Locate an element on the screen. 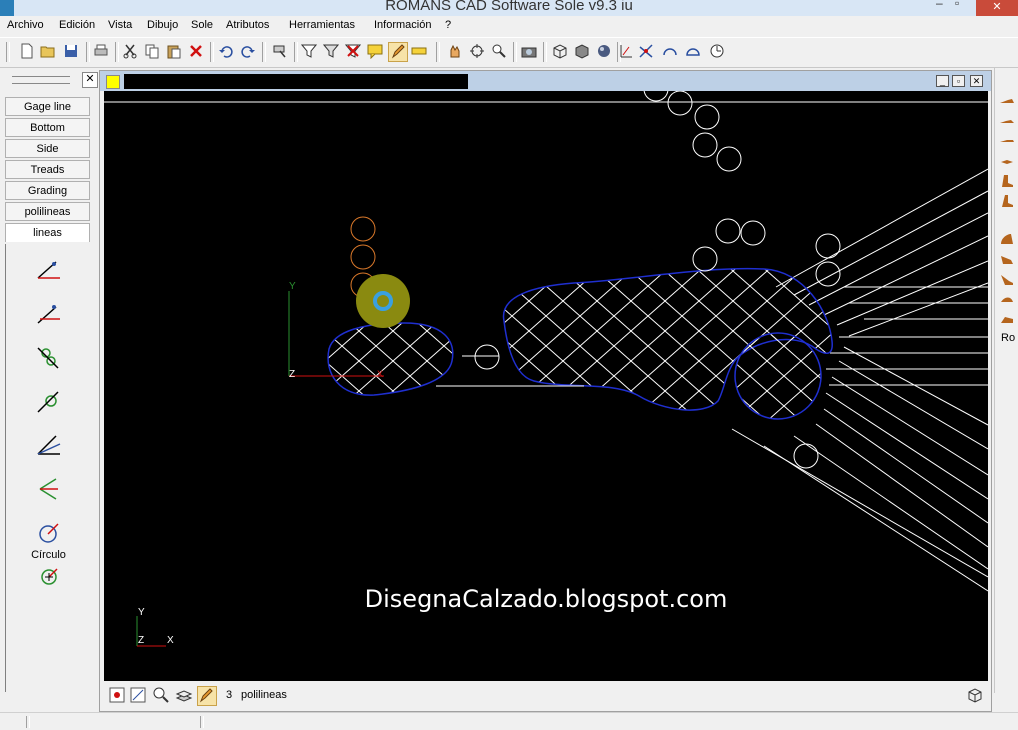 The image size is (1018, 730). arc-tool-icon is located at coordinates (670, 51).